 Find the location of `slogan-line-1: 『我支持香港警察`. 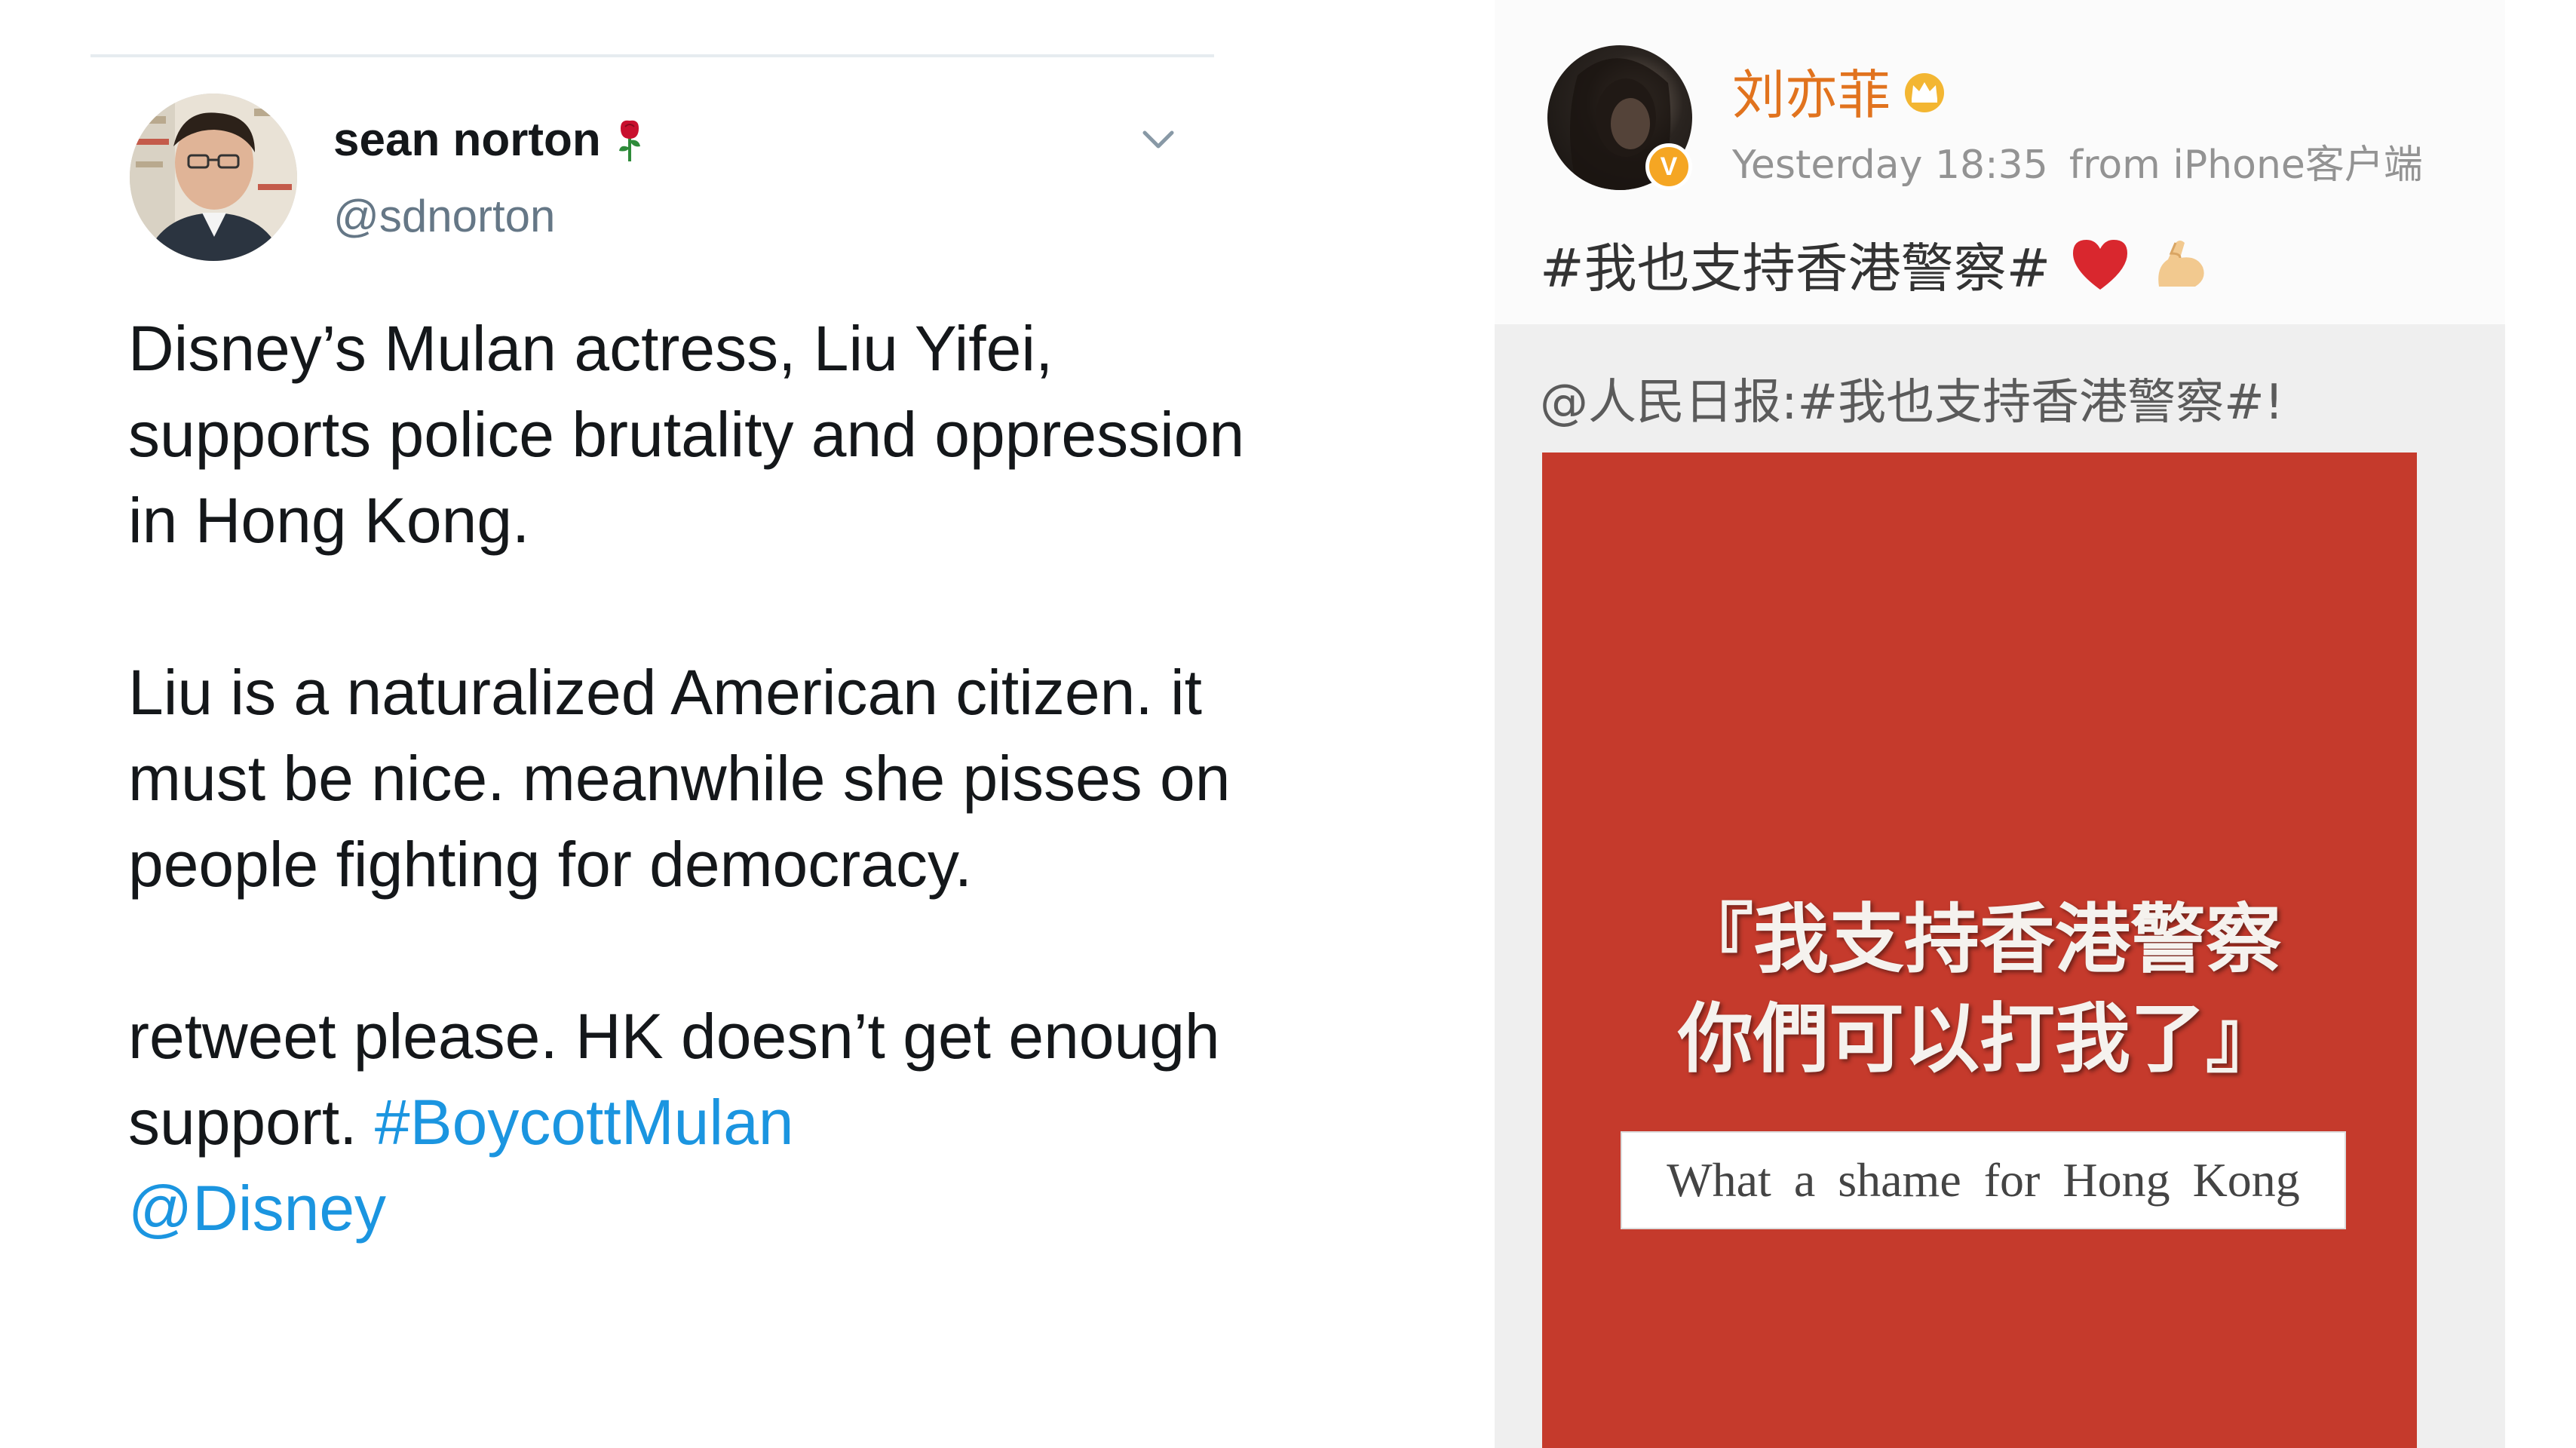

slogan-line-1: 『我支持香港警察 is located at coordinates (1979, 939).